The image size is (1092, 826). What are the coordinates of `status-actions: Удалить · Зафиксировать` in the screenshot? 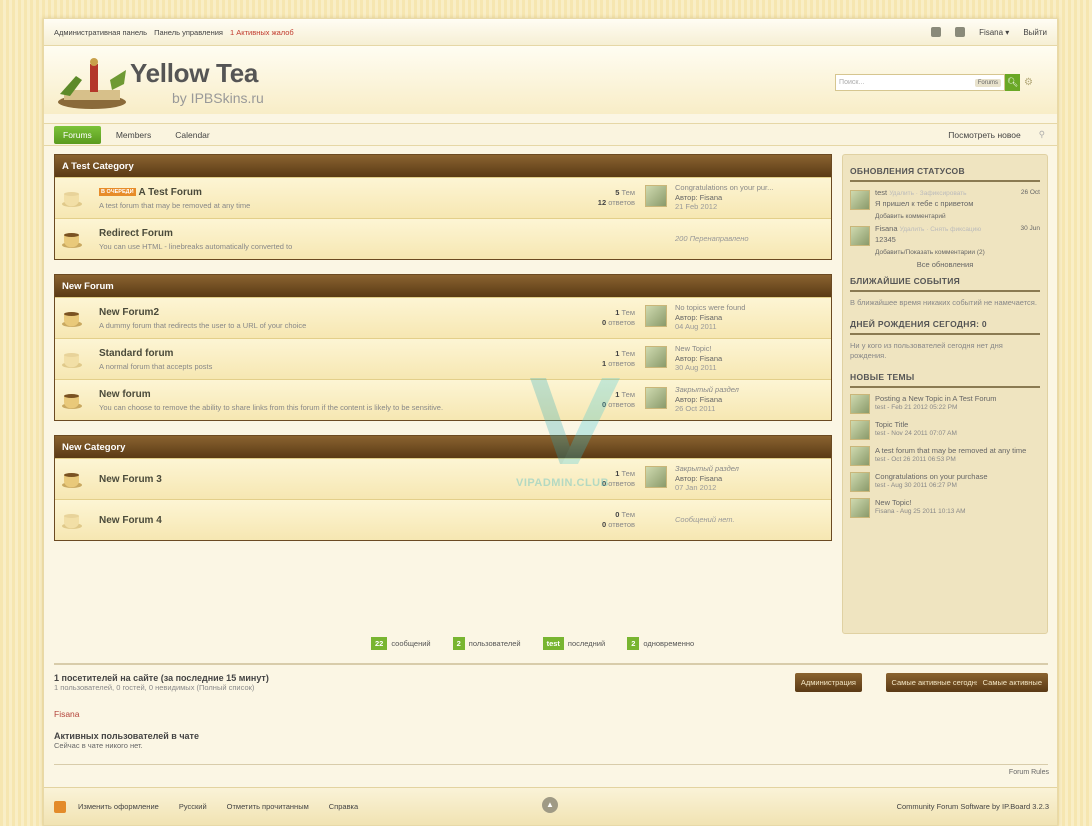 It's located at (927, 193).